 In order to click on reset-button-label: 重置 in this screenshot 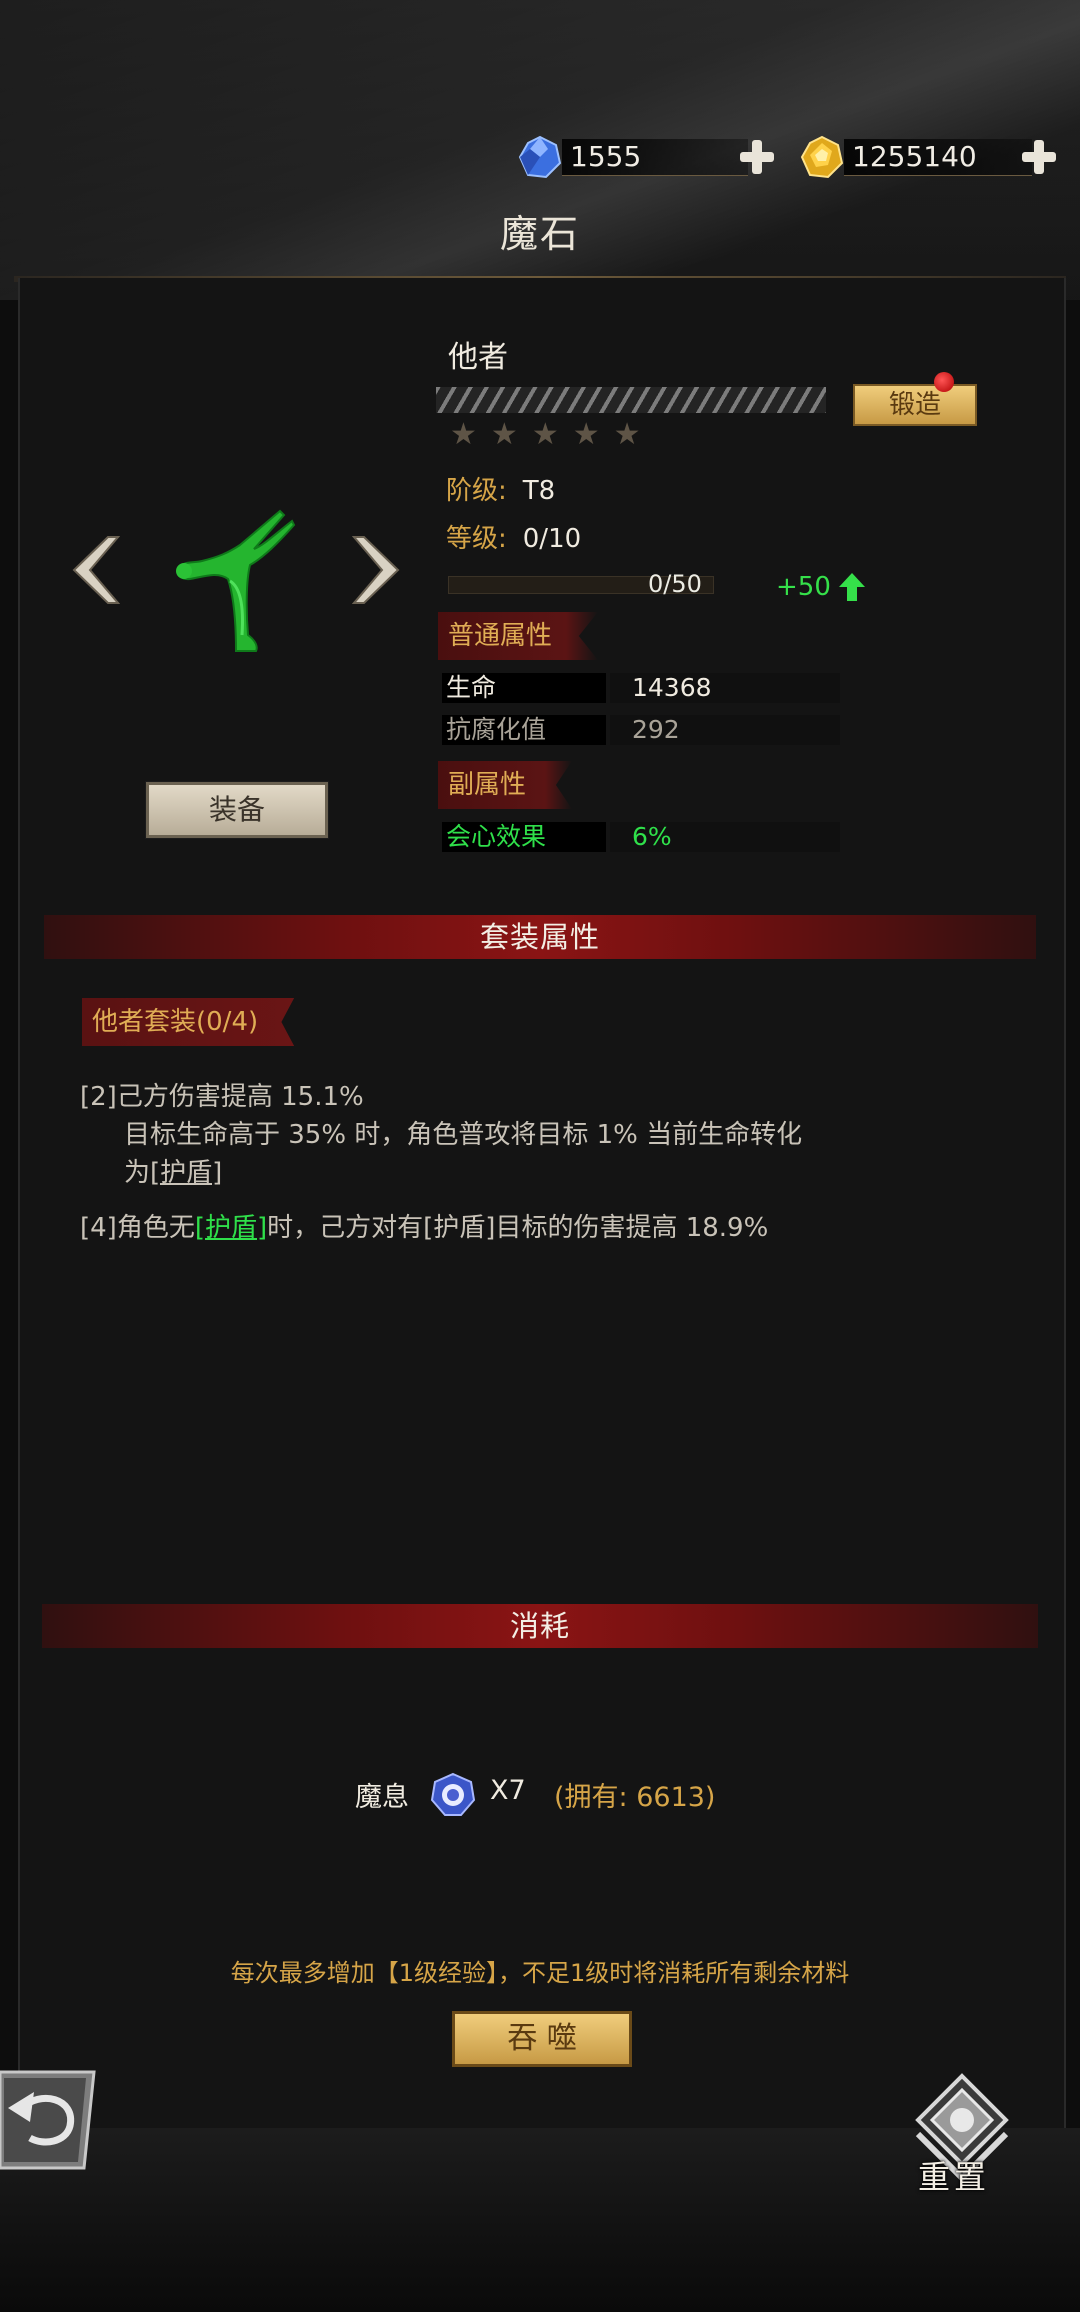, I will do `click(954, 2175)`.